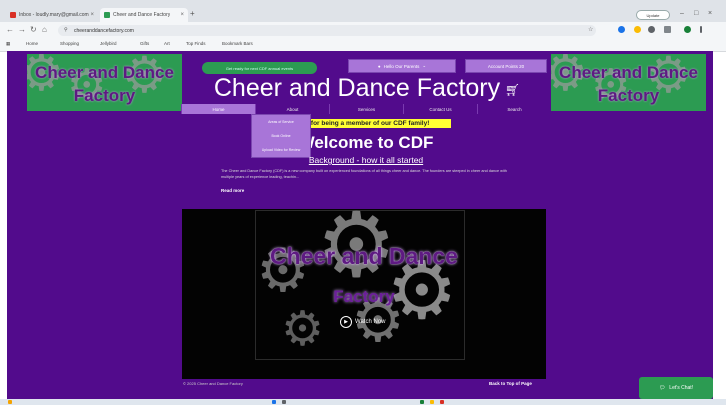 The width and height of the screenshot is (726, 405). Describe the element at coordinates (66, 30) in the screenshot. I see `site-info-icon: ⚲` at that location.